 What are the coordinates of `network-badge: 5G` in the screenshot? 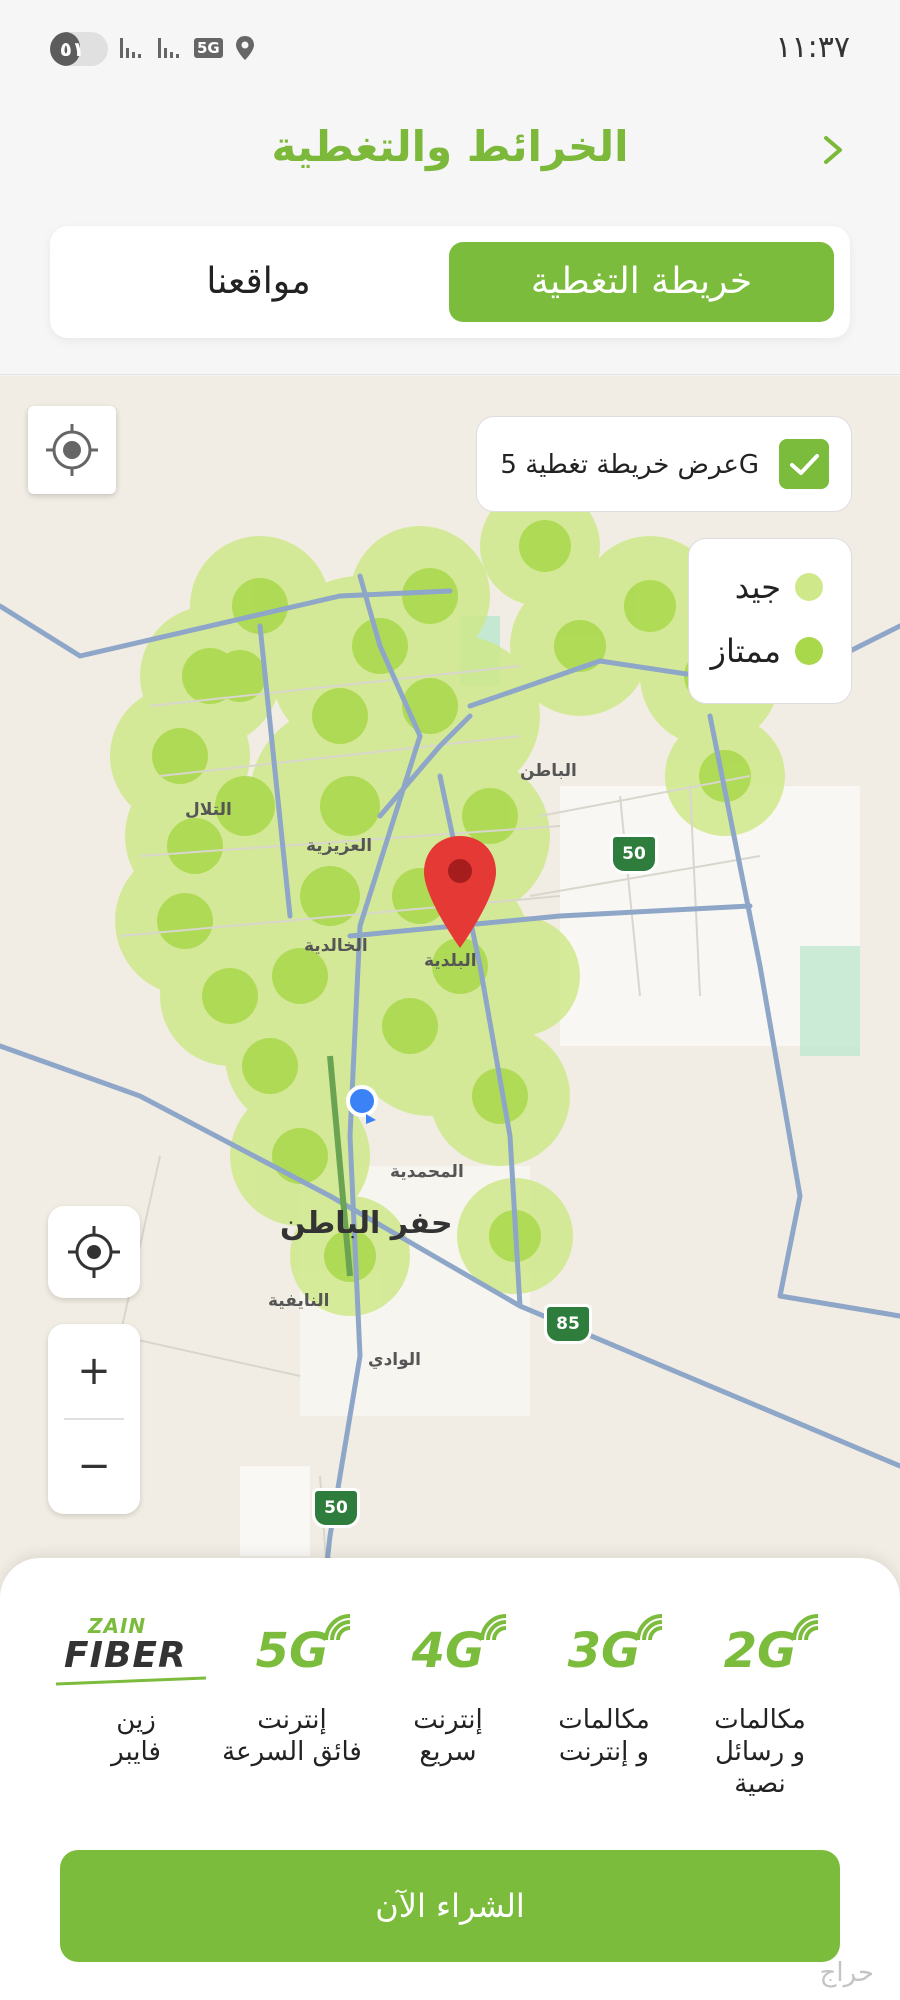 It's located at (292, 1650).